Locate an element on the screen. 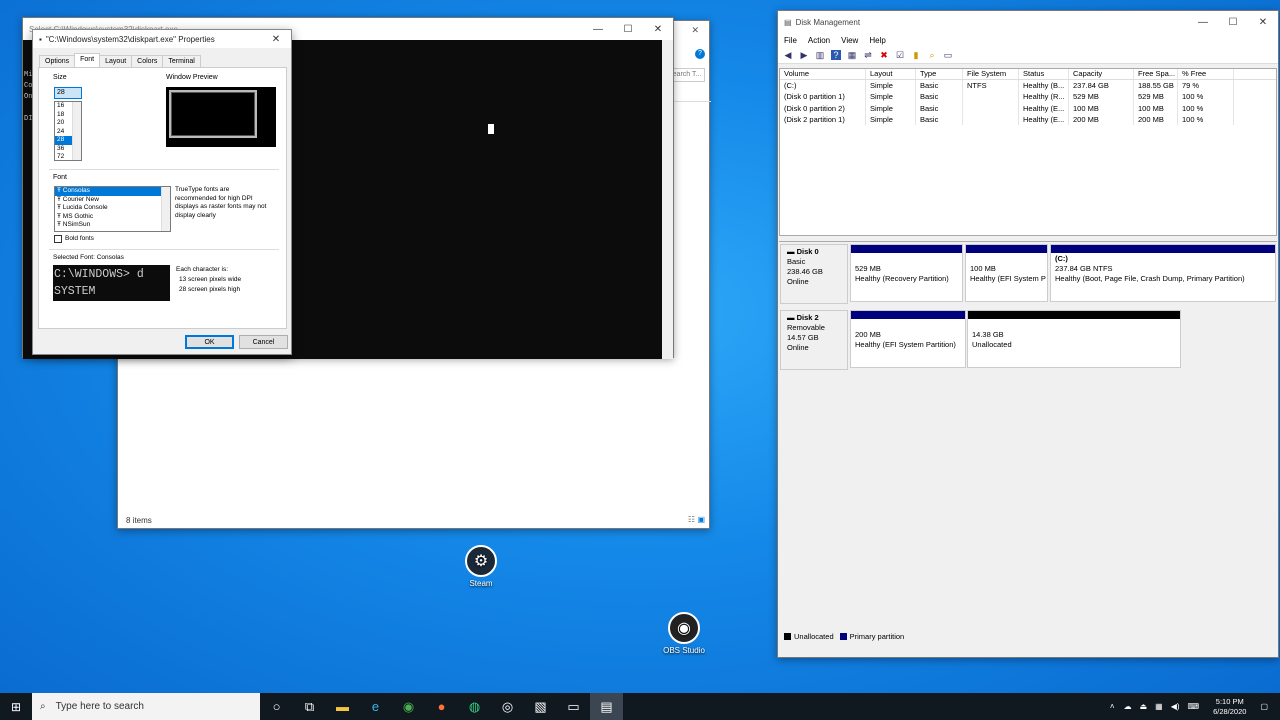  size-list-scrollbar is located at coordinates (76, 131).